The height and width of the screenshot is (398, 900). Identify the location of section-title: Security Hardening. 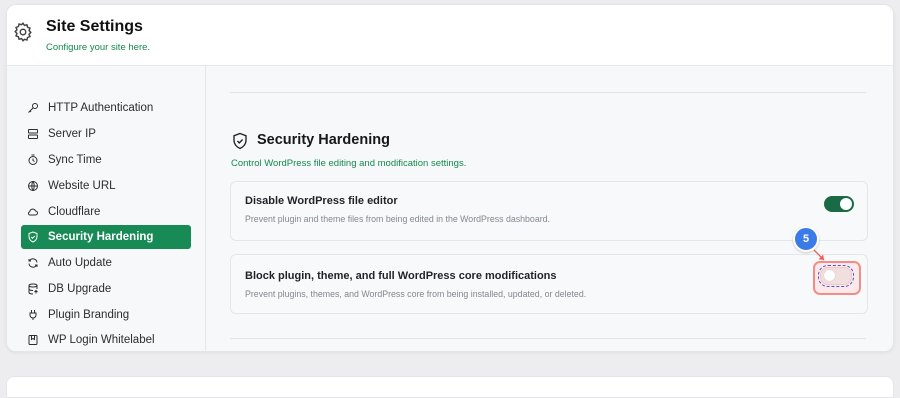
(323, 140).